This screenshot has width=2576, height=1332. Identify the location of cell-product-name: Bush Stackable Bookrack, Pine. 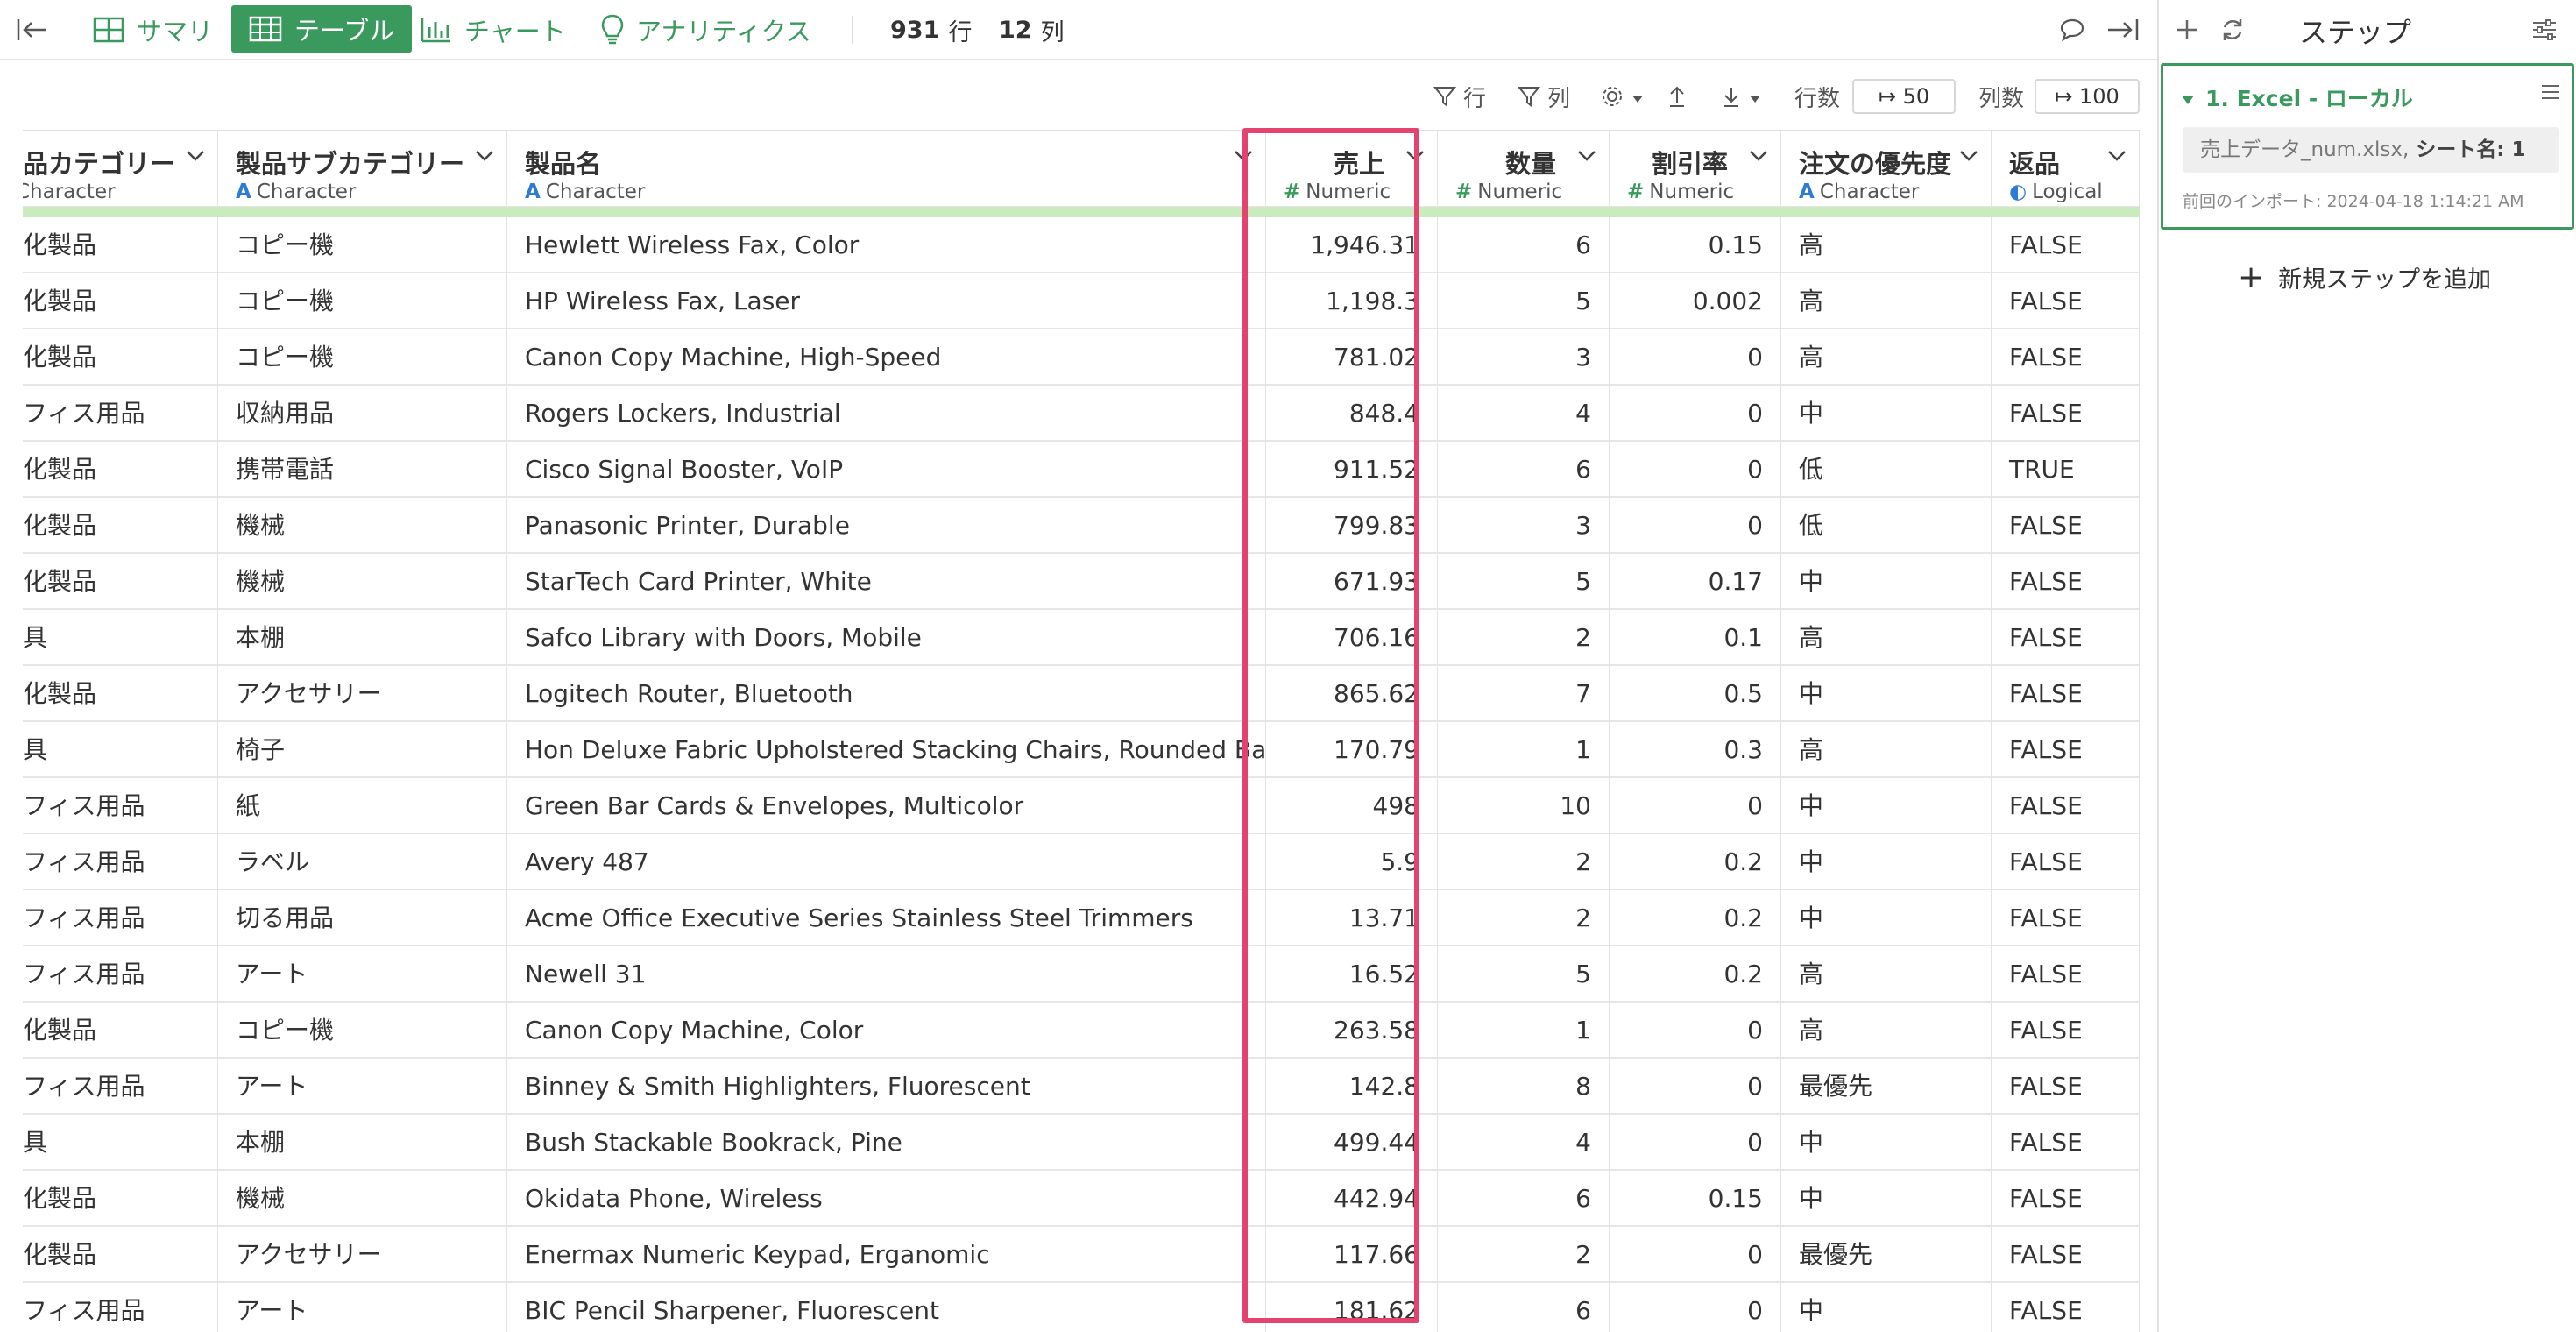
(886, 1143).